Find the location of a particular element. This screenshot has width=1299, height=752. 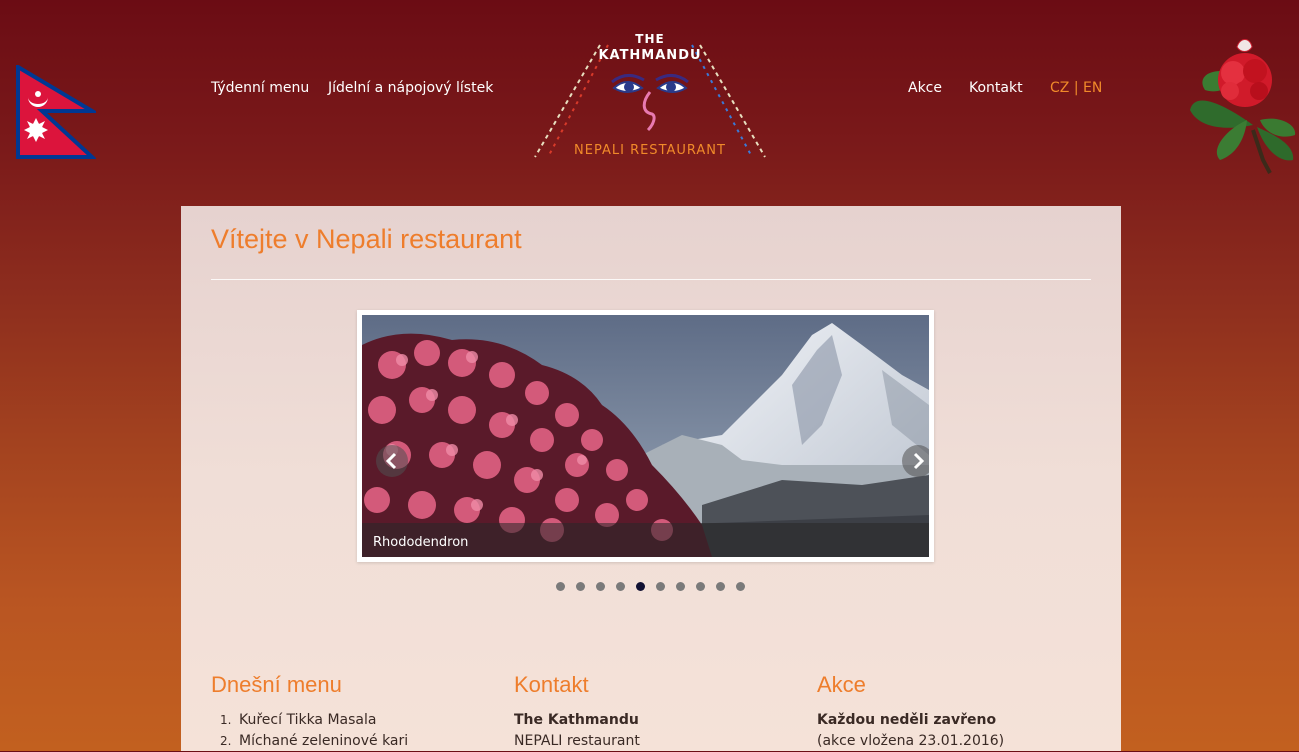

nav-item-weekly-menu: Týdenní menu is located at coordinates (260, 88).